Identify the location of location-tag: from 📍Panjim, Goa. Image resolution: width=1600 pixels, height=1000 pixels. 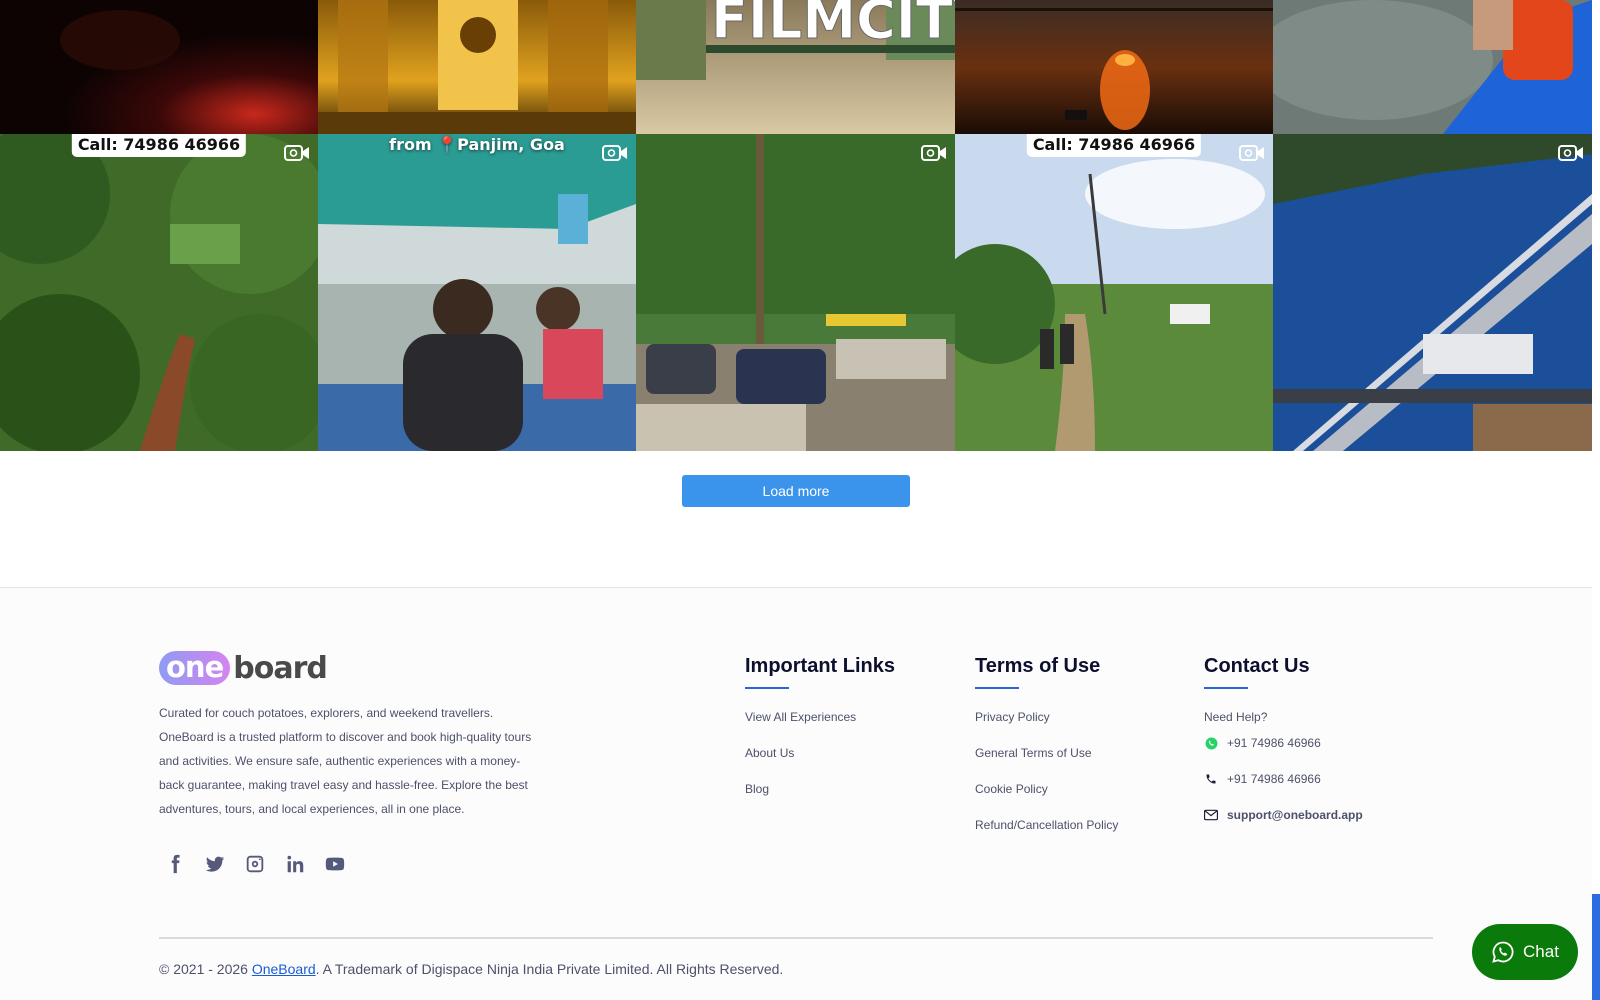
(477, 144).